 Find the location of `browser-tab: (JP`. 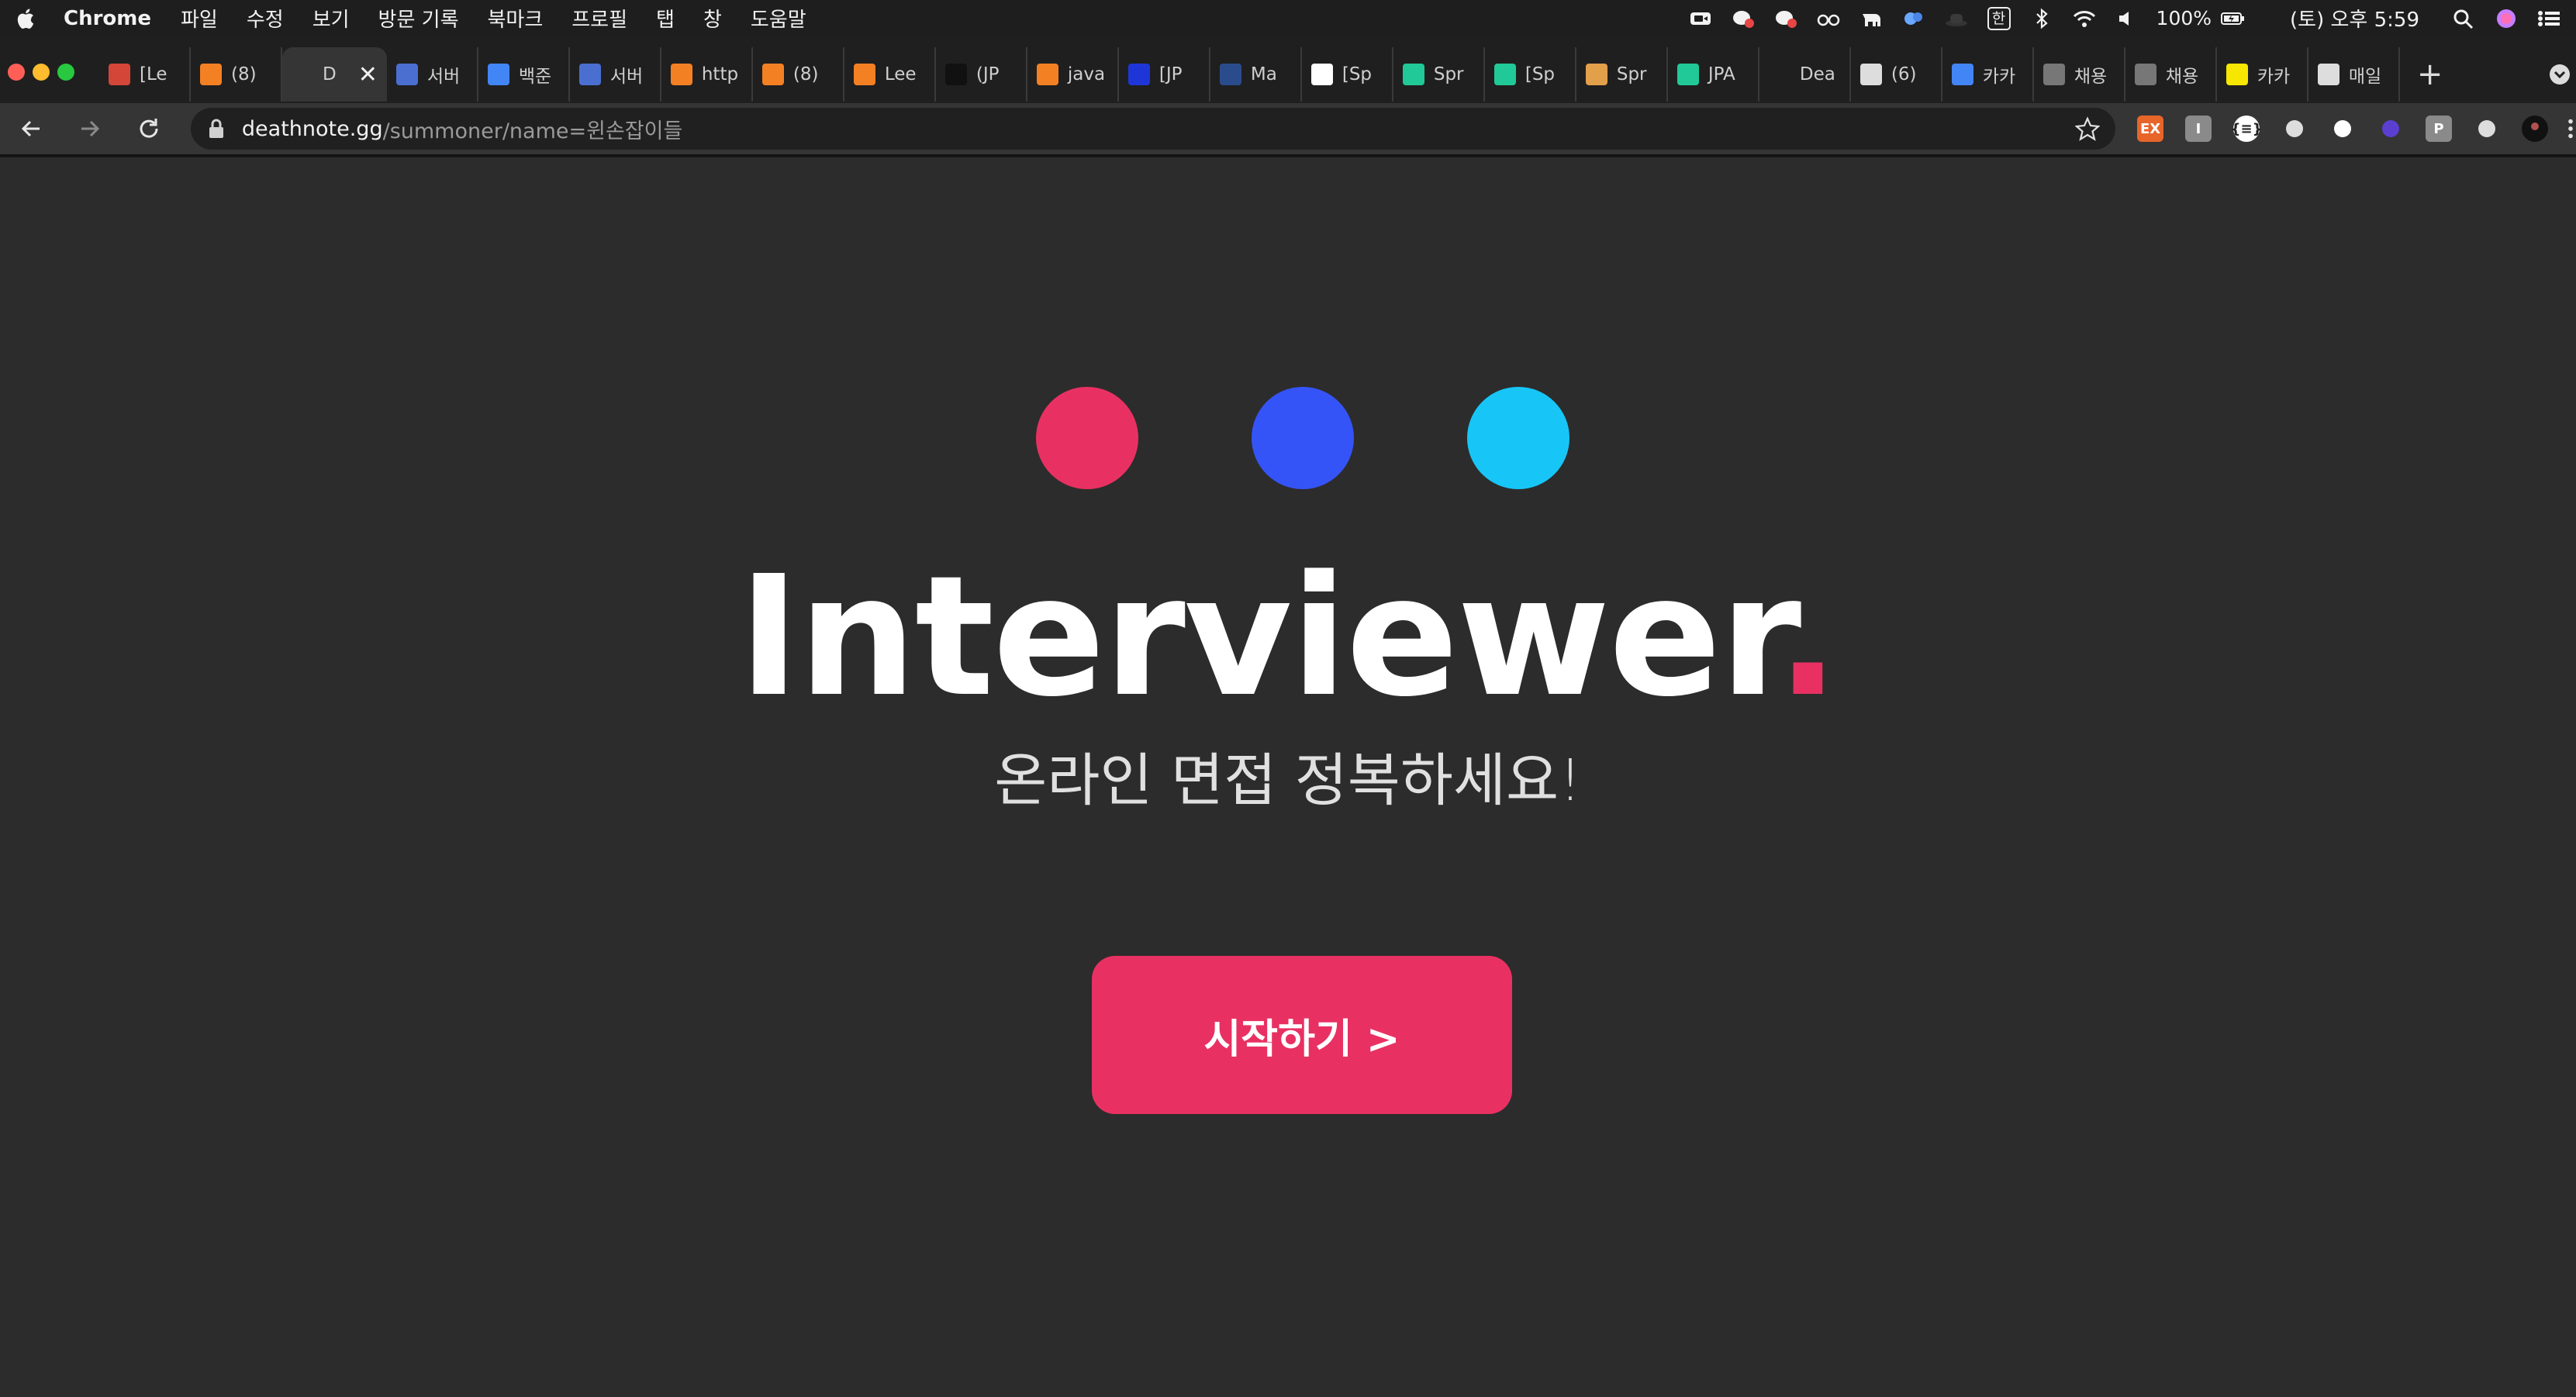

browser-tab: (JP is located at coordinates (981, 74).